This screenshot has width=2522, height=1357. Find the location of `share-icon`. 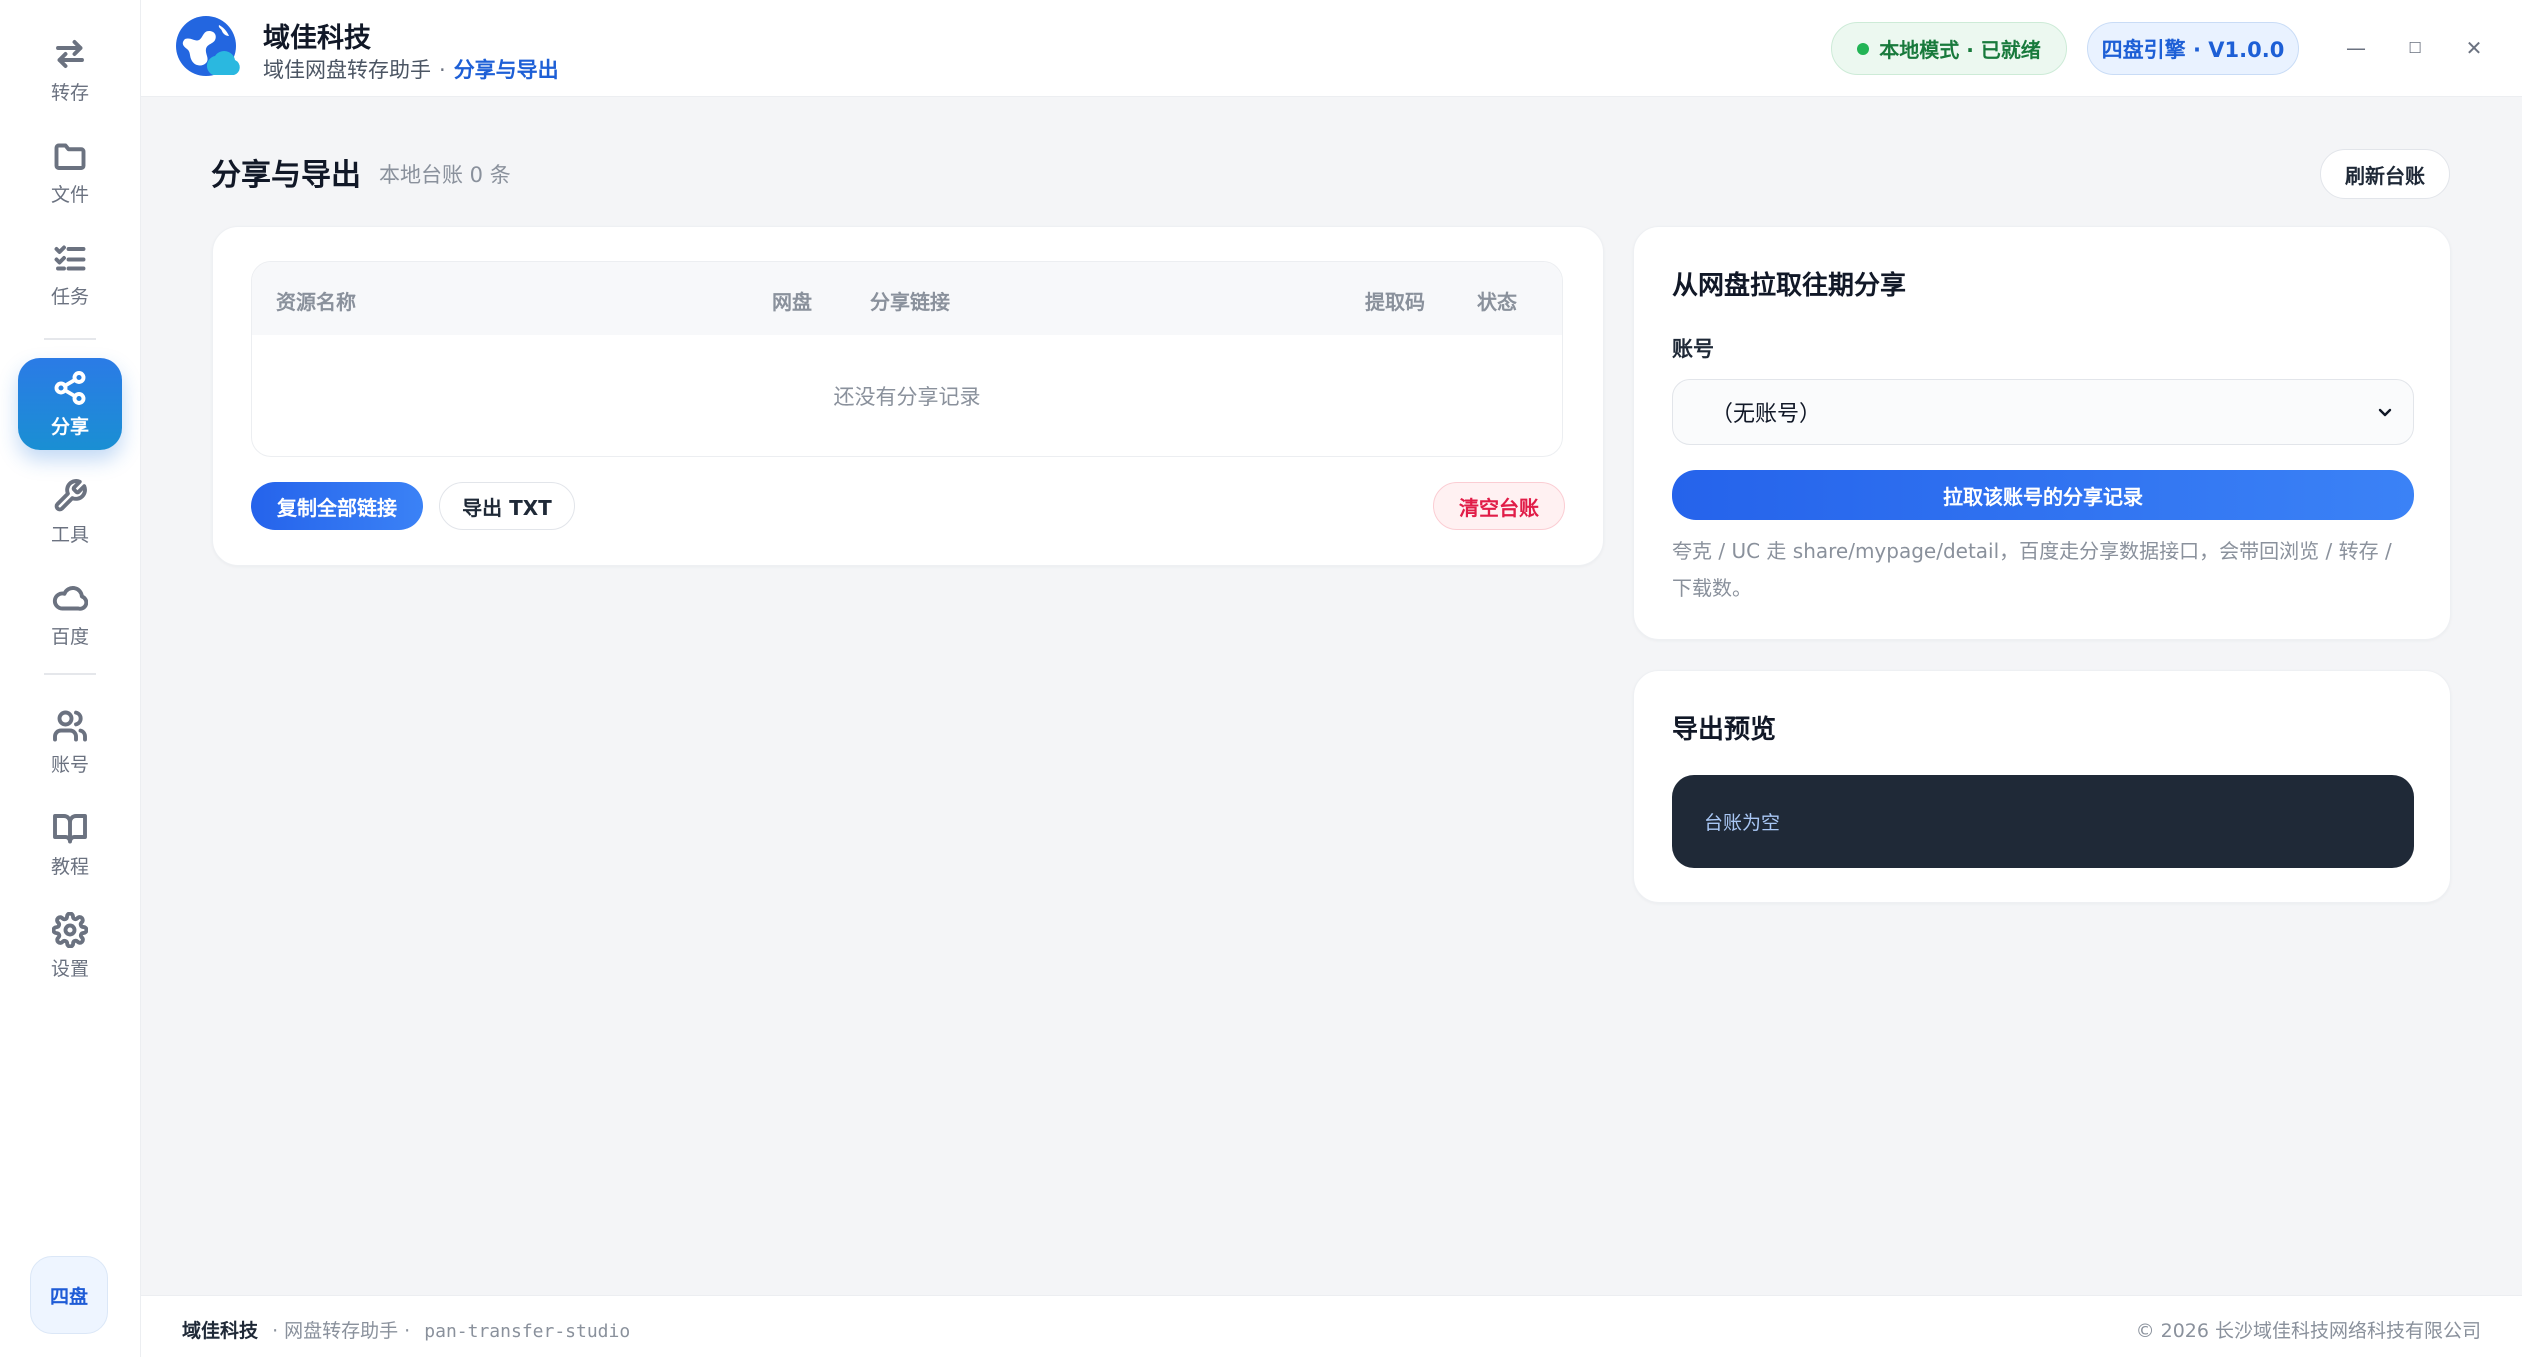

share-icon is located at coordinates (70, 387).